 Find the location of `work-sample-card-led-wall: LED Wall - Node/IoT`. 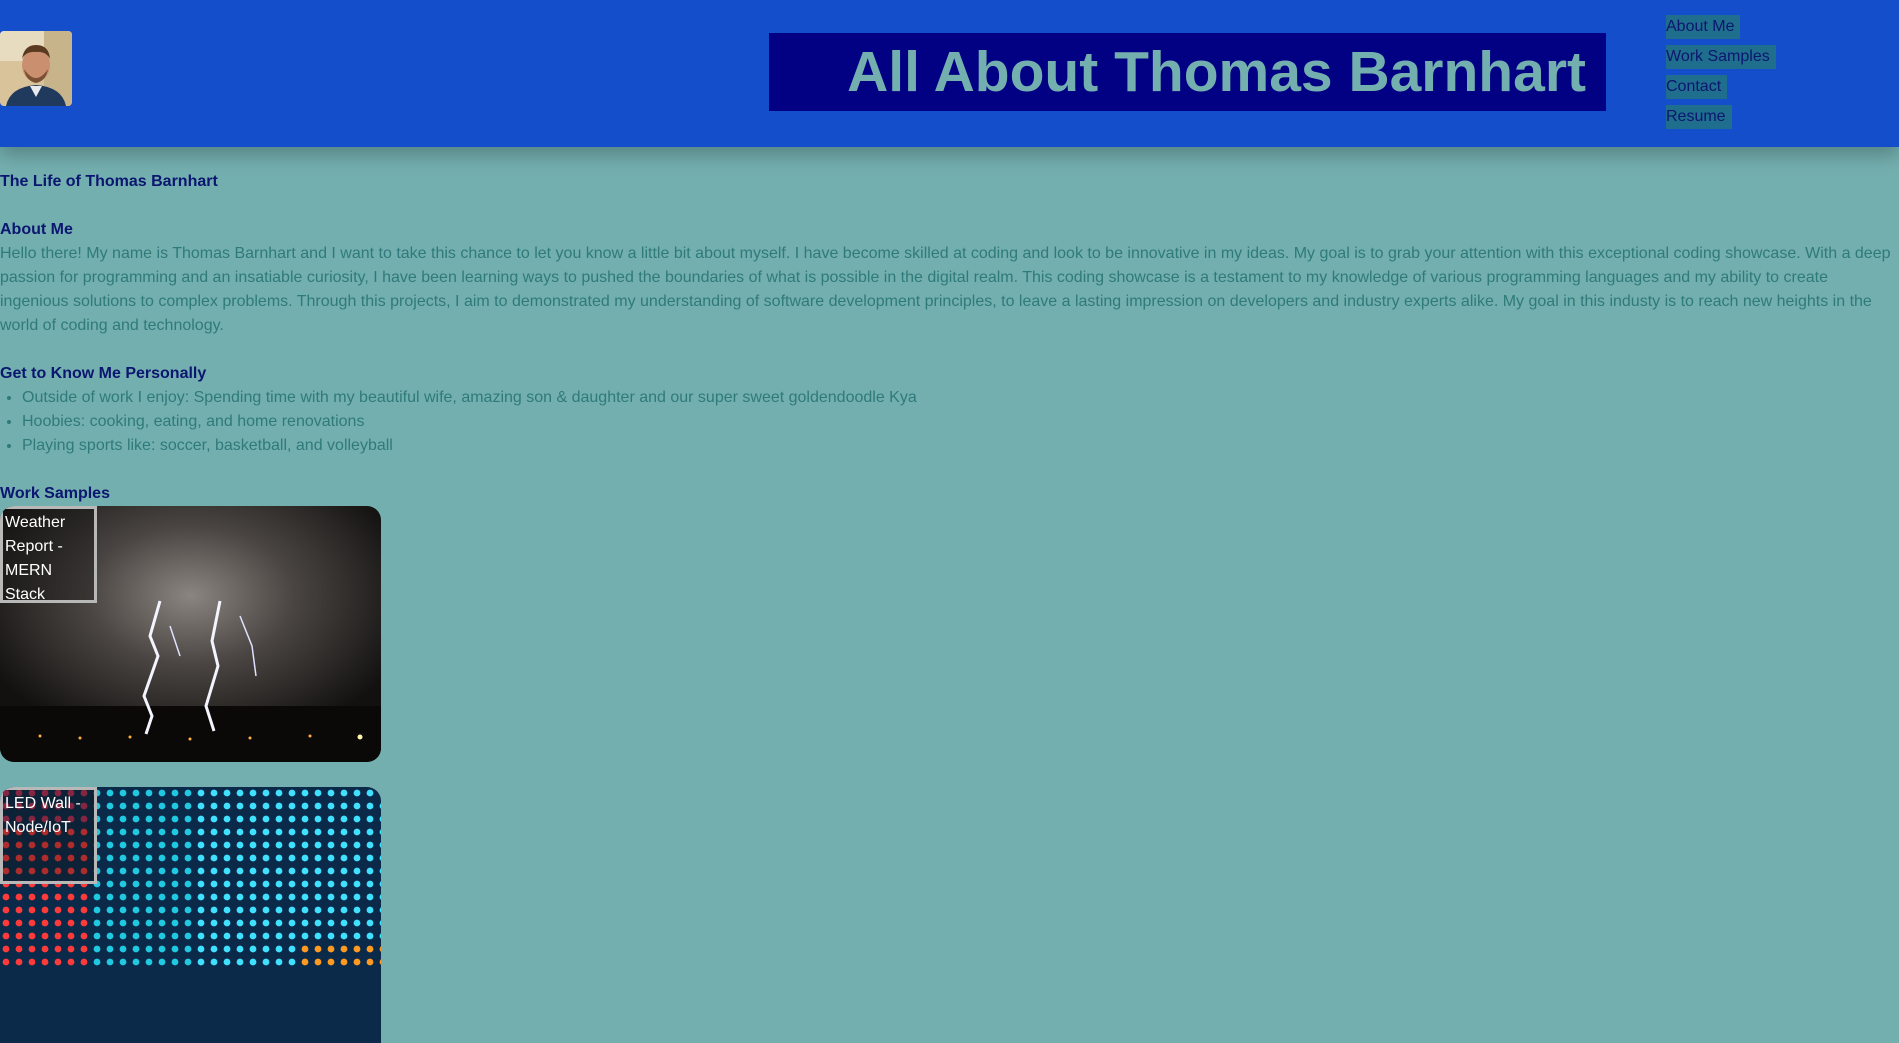

work-sample-card-led-wall: LED Wall - Node/IoT is located at coordinates (190, 915).